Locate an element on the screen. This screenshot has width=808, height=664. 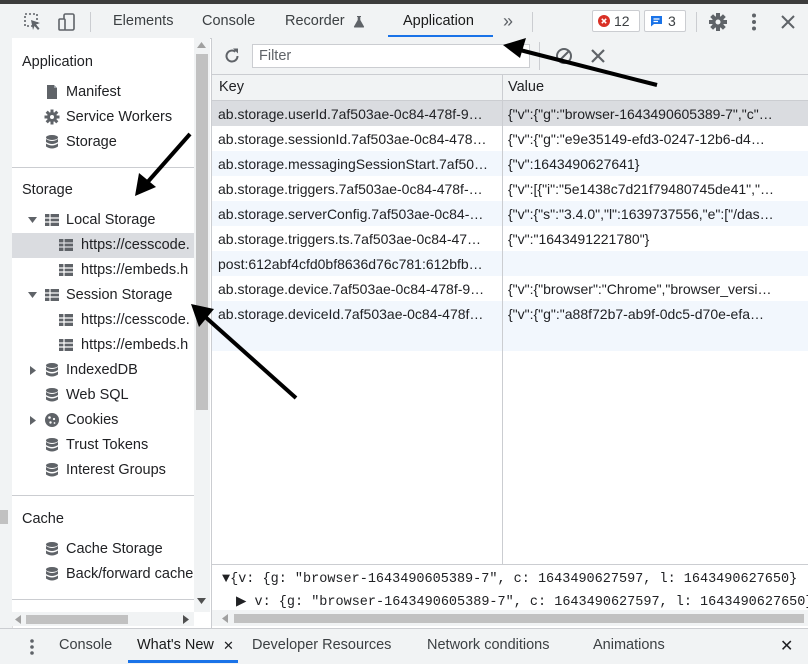
close-drawer-icon: ✕ is located at coordinates (786, 646).